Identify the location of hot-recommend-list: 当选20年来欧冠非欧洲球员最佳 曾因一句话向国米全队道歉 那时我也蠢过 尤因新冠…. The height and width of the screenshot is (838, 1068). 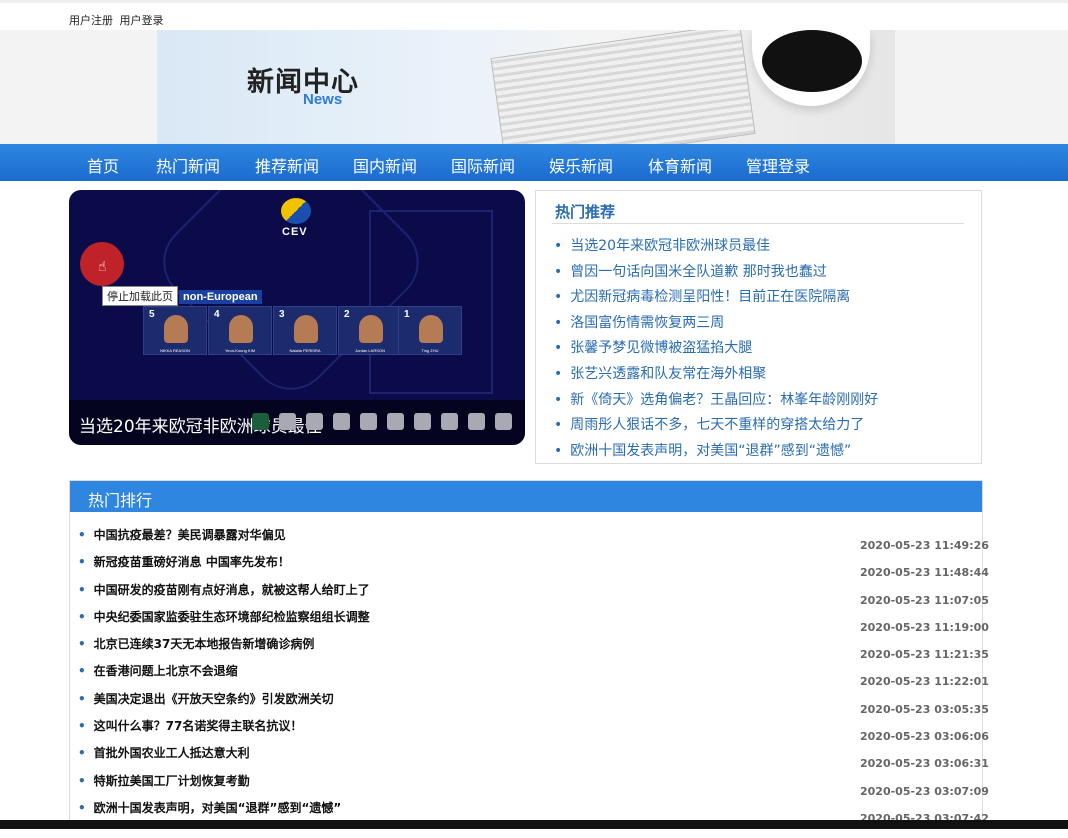
(716, 350).